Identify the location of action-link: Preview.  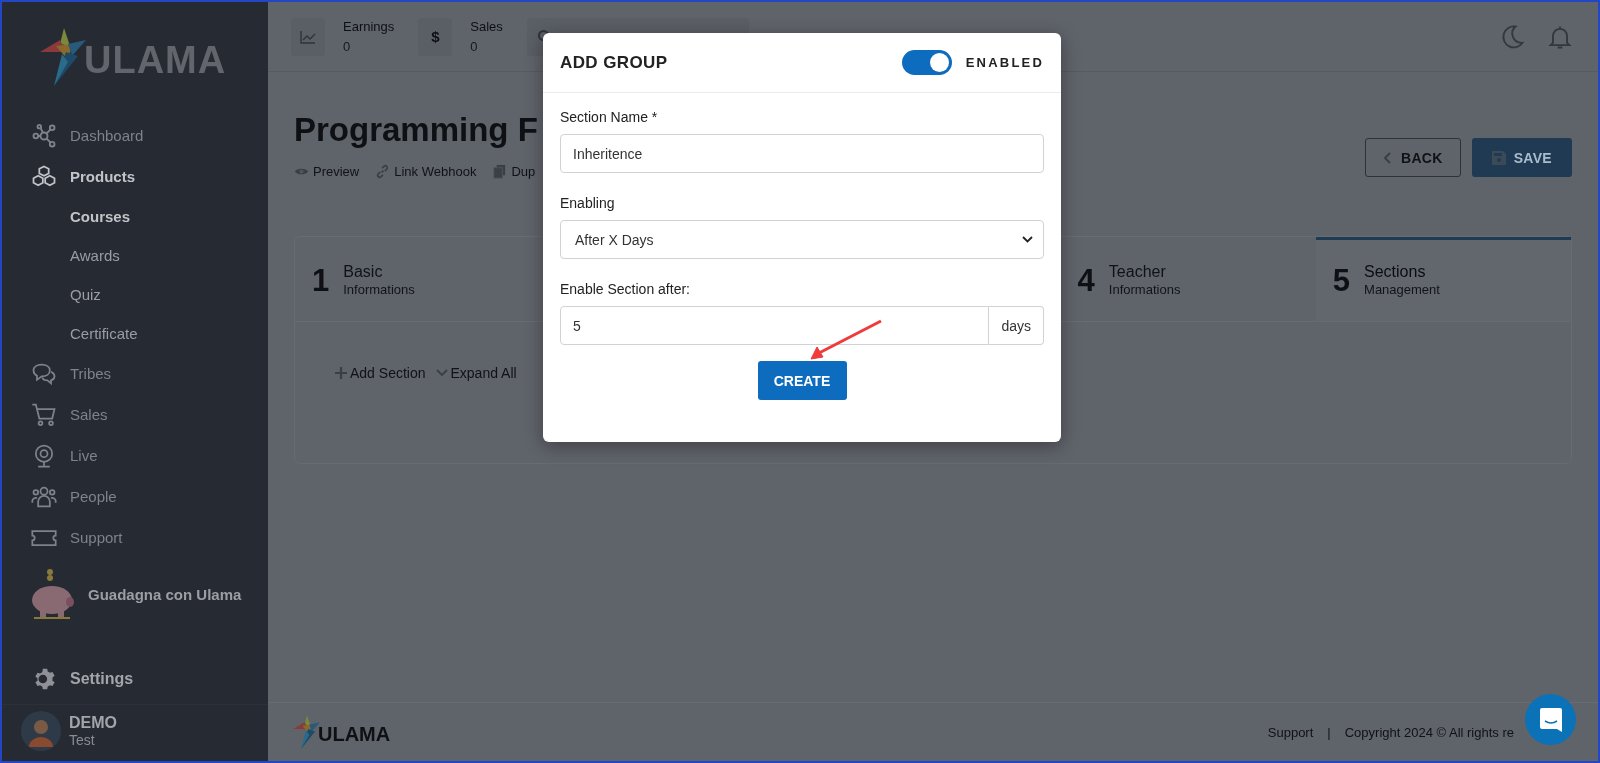
(327, 171).